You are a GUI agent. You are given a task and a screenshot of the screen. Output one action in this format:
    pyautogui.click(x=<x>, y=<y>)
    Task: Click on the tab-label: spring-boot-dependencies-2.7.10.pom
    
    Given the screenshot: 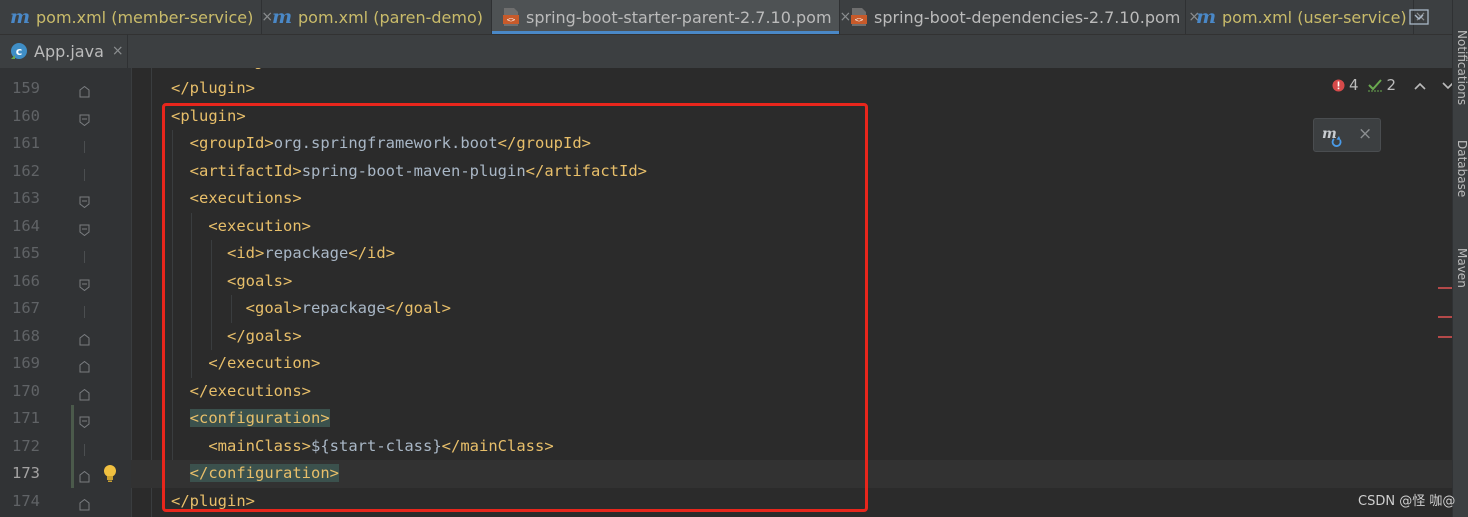 What is the action you would take?
    pyautogui.click(x=1027, y=17)
    